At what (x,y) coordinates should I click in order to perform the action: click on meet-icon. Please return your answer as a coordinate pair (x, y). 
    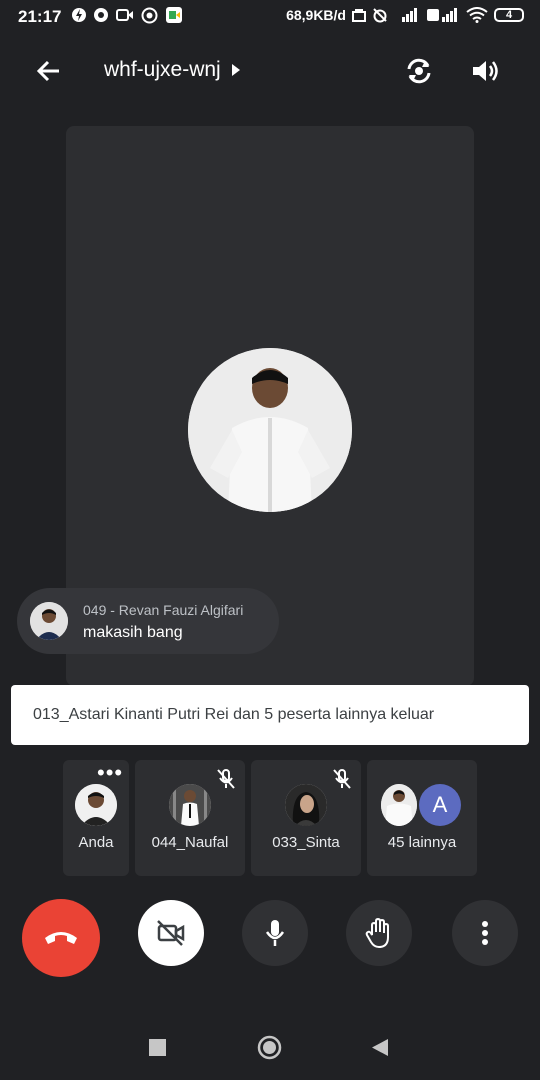
    Looking at the image, I should click on (174, 15).